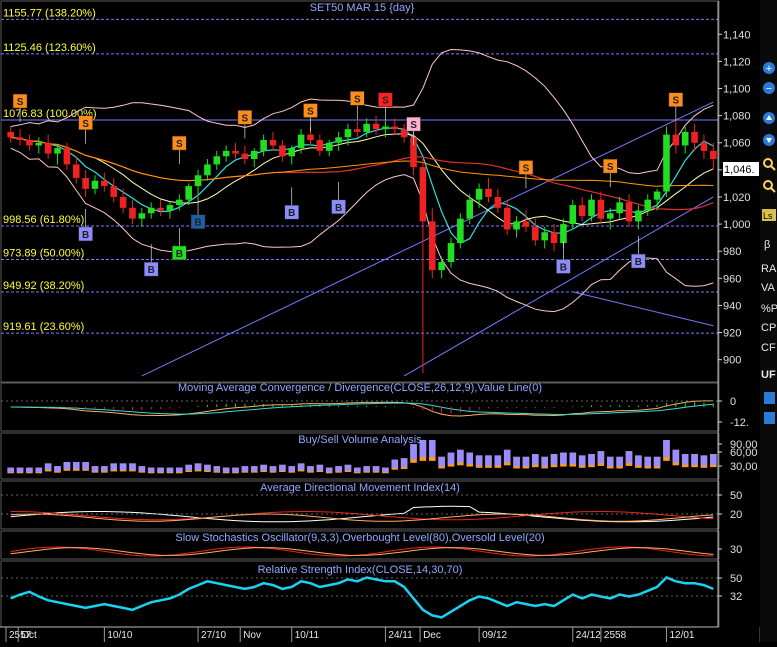 Image resolution: width=777 pixels, height=647 pixels. I want to click on arrow-up-icon, so click(769, 118).